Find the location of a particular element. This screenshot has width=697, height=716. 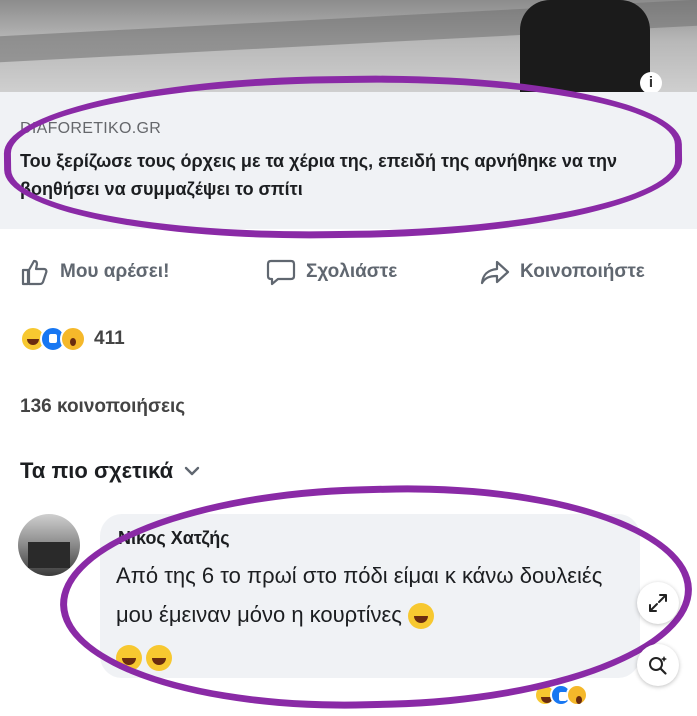

visual-search-icon is located at coordinates (658, 665).